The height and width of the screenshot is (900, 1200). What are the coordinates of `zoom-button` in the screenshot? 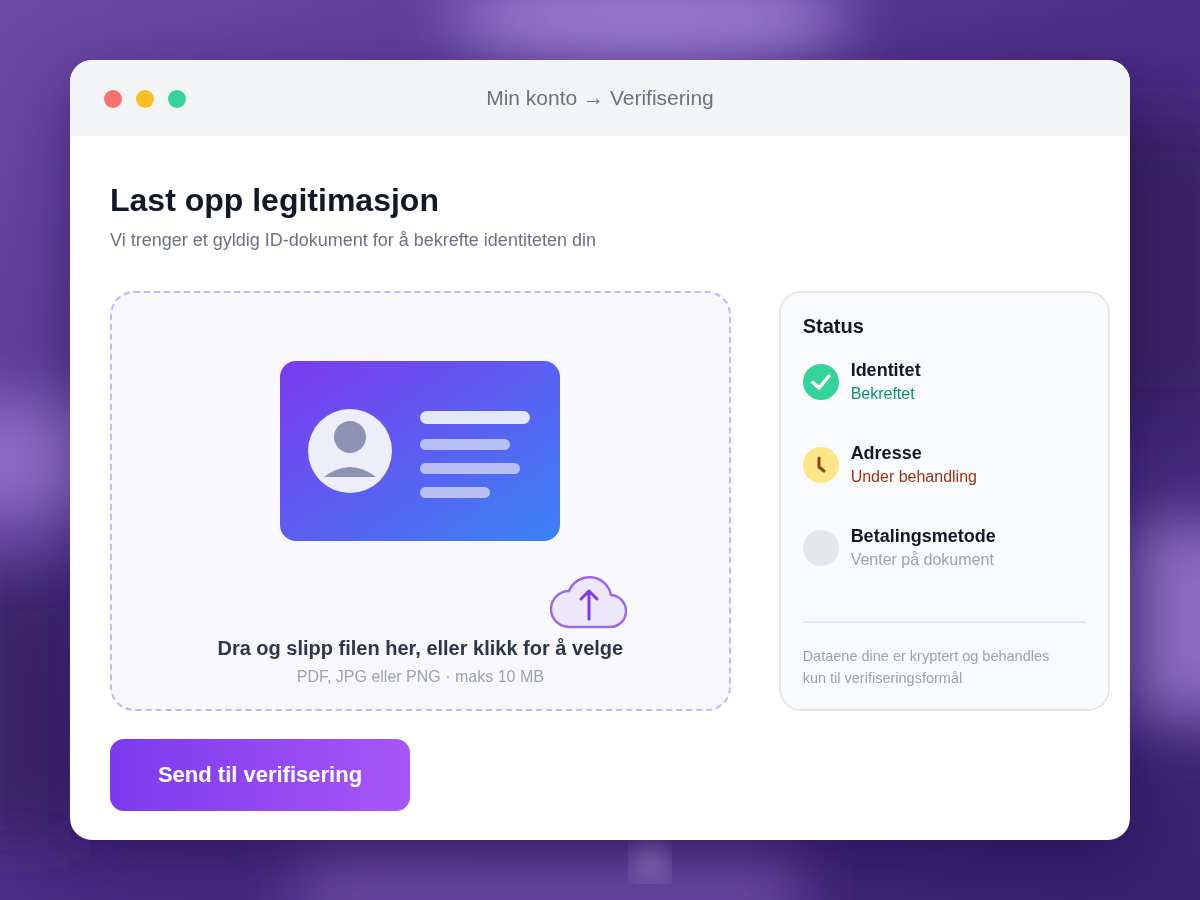 It's located at (177, 99).